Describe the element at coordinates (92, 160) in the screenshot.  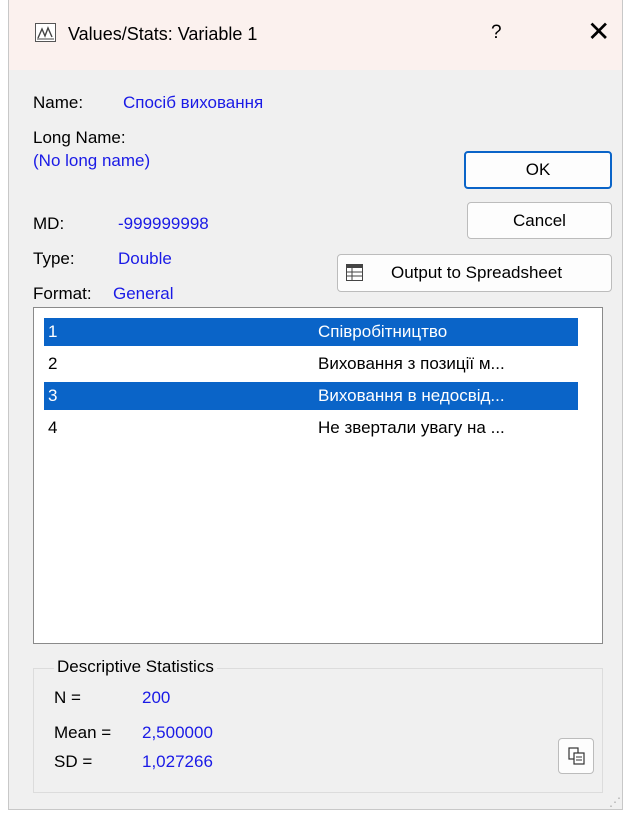
I see `long-name-value: (No long name)` at that location.